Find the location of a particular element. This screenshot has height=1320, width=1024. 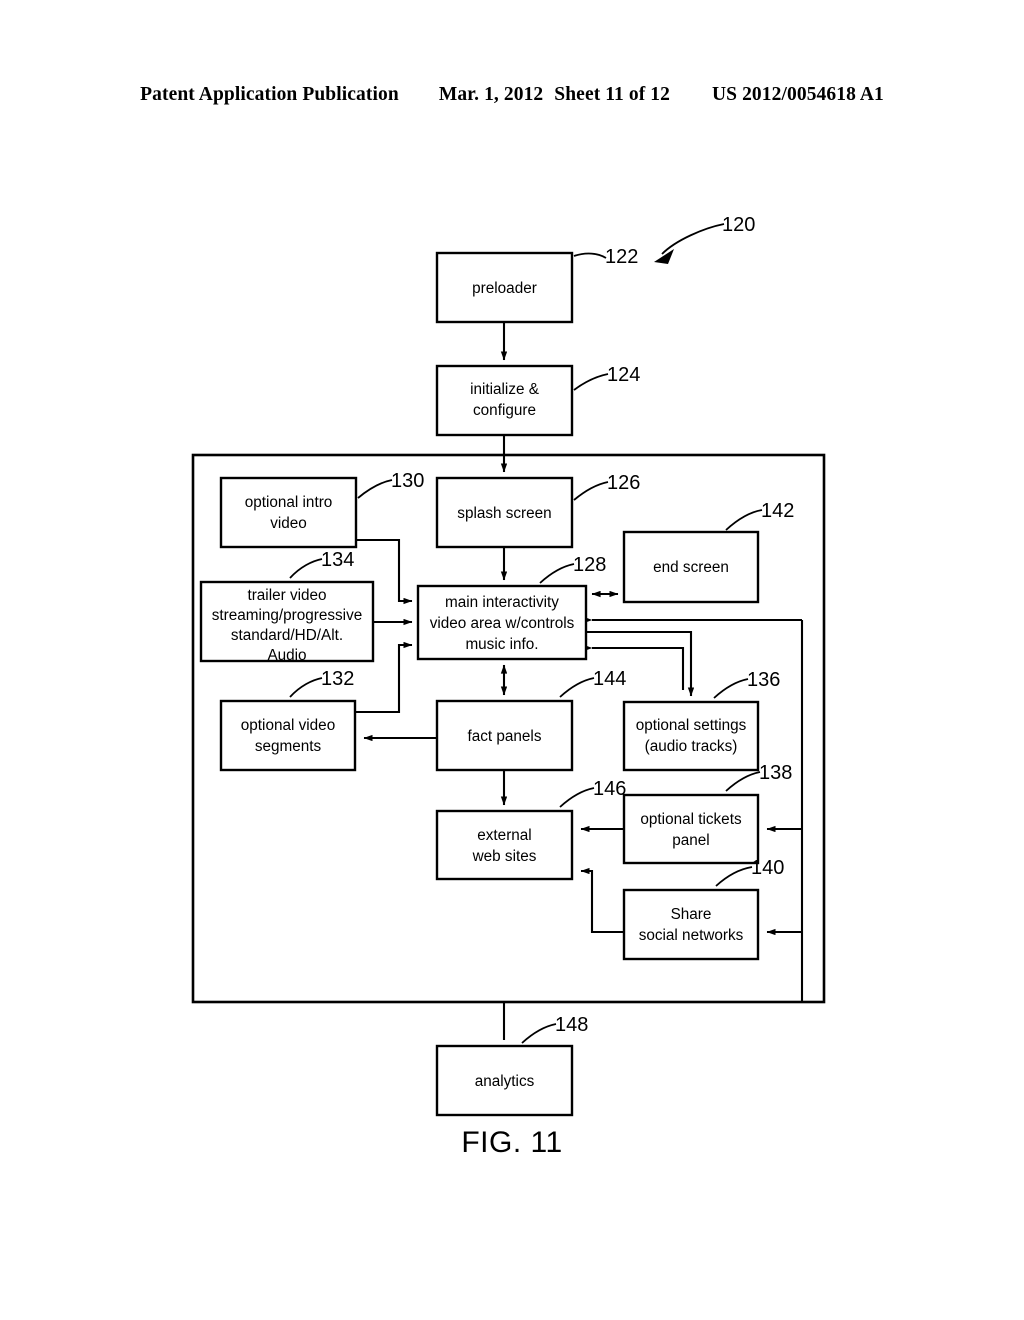

node-optional-tickets-panel: optional tickets panel 138 is located at coordinates (707, 813).